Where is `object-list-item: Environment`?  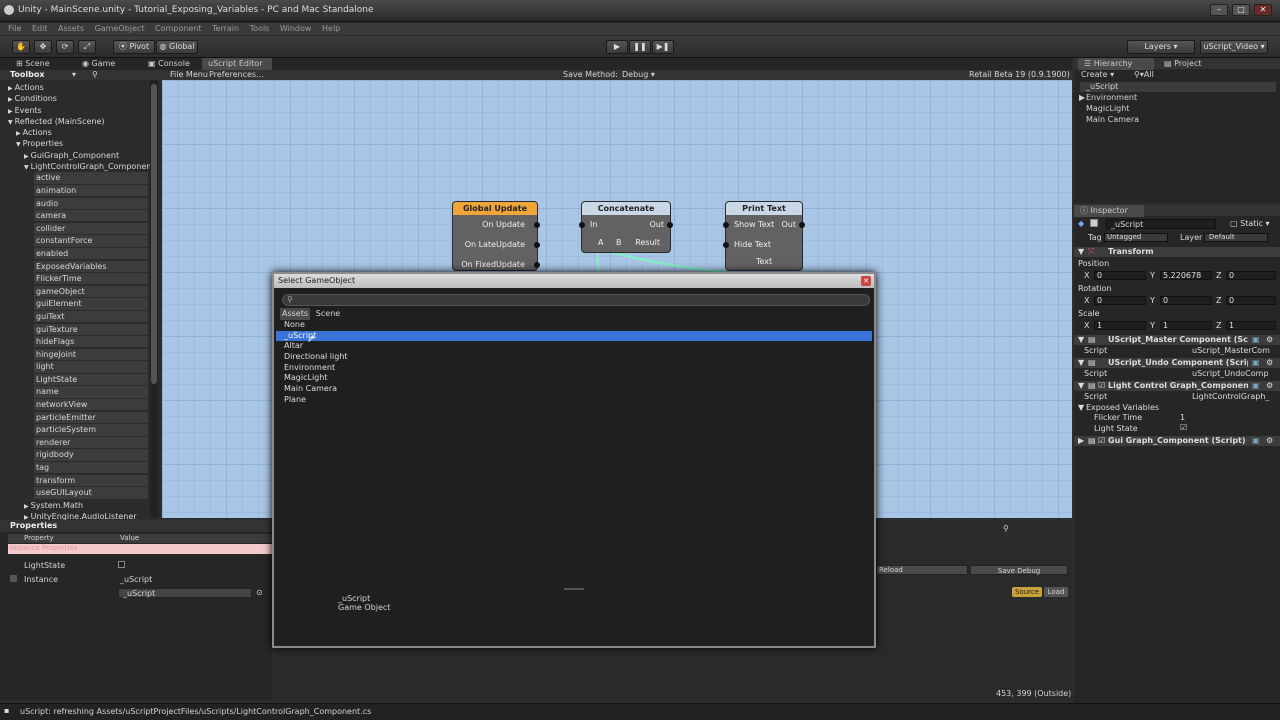
object-list-item: Environment is located at coordinates (574, 368).